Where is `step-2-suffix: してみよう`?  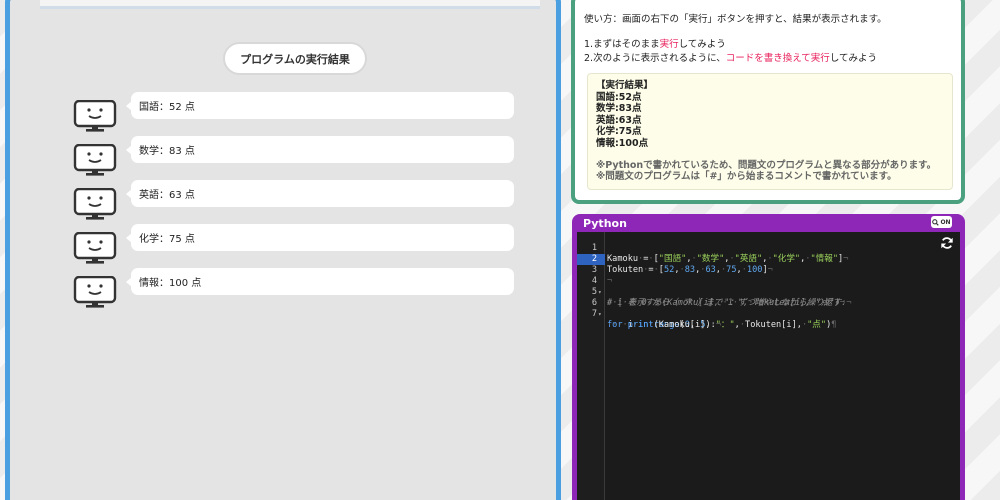 step-2-suffix: してみよう is located at coordinates (853, 58).